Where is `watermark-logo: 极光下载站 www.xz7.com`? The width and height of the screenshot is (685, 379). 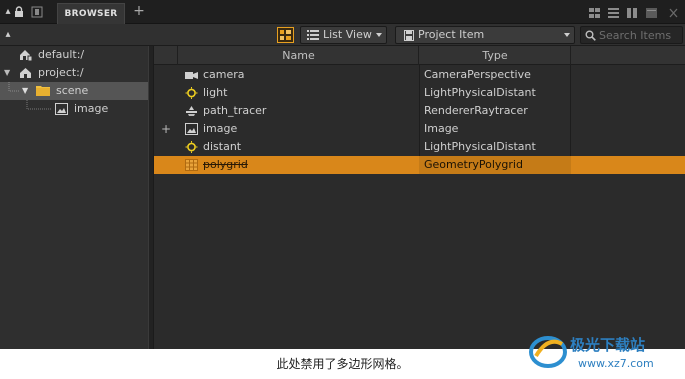
watermark-logo: 极光下载站 www.xz7.com is located at coordinates (591, 353).